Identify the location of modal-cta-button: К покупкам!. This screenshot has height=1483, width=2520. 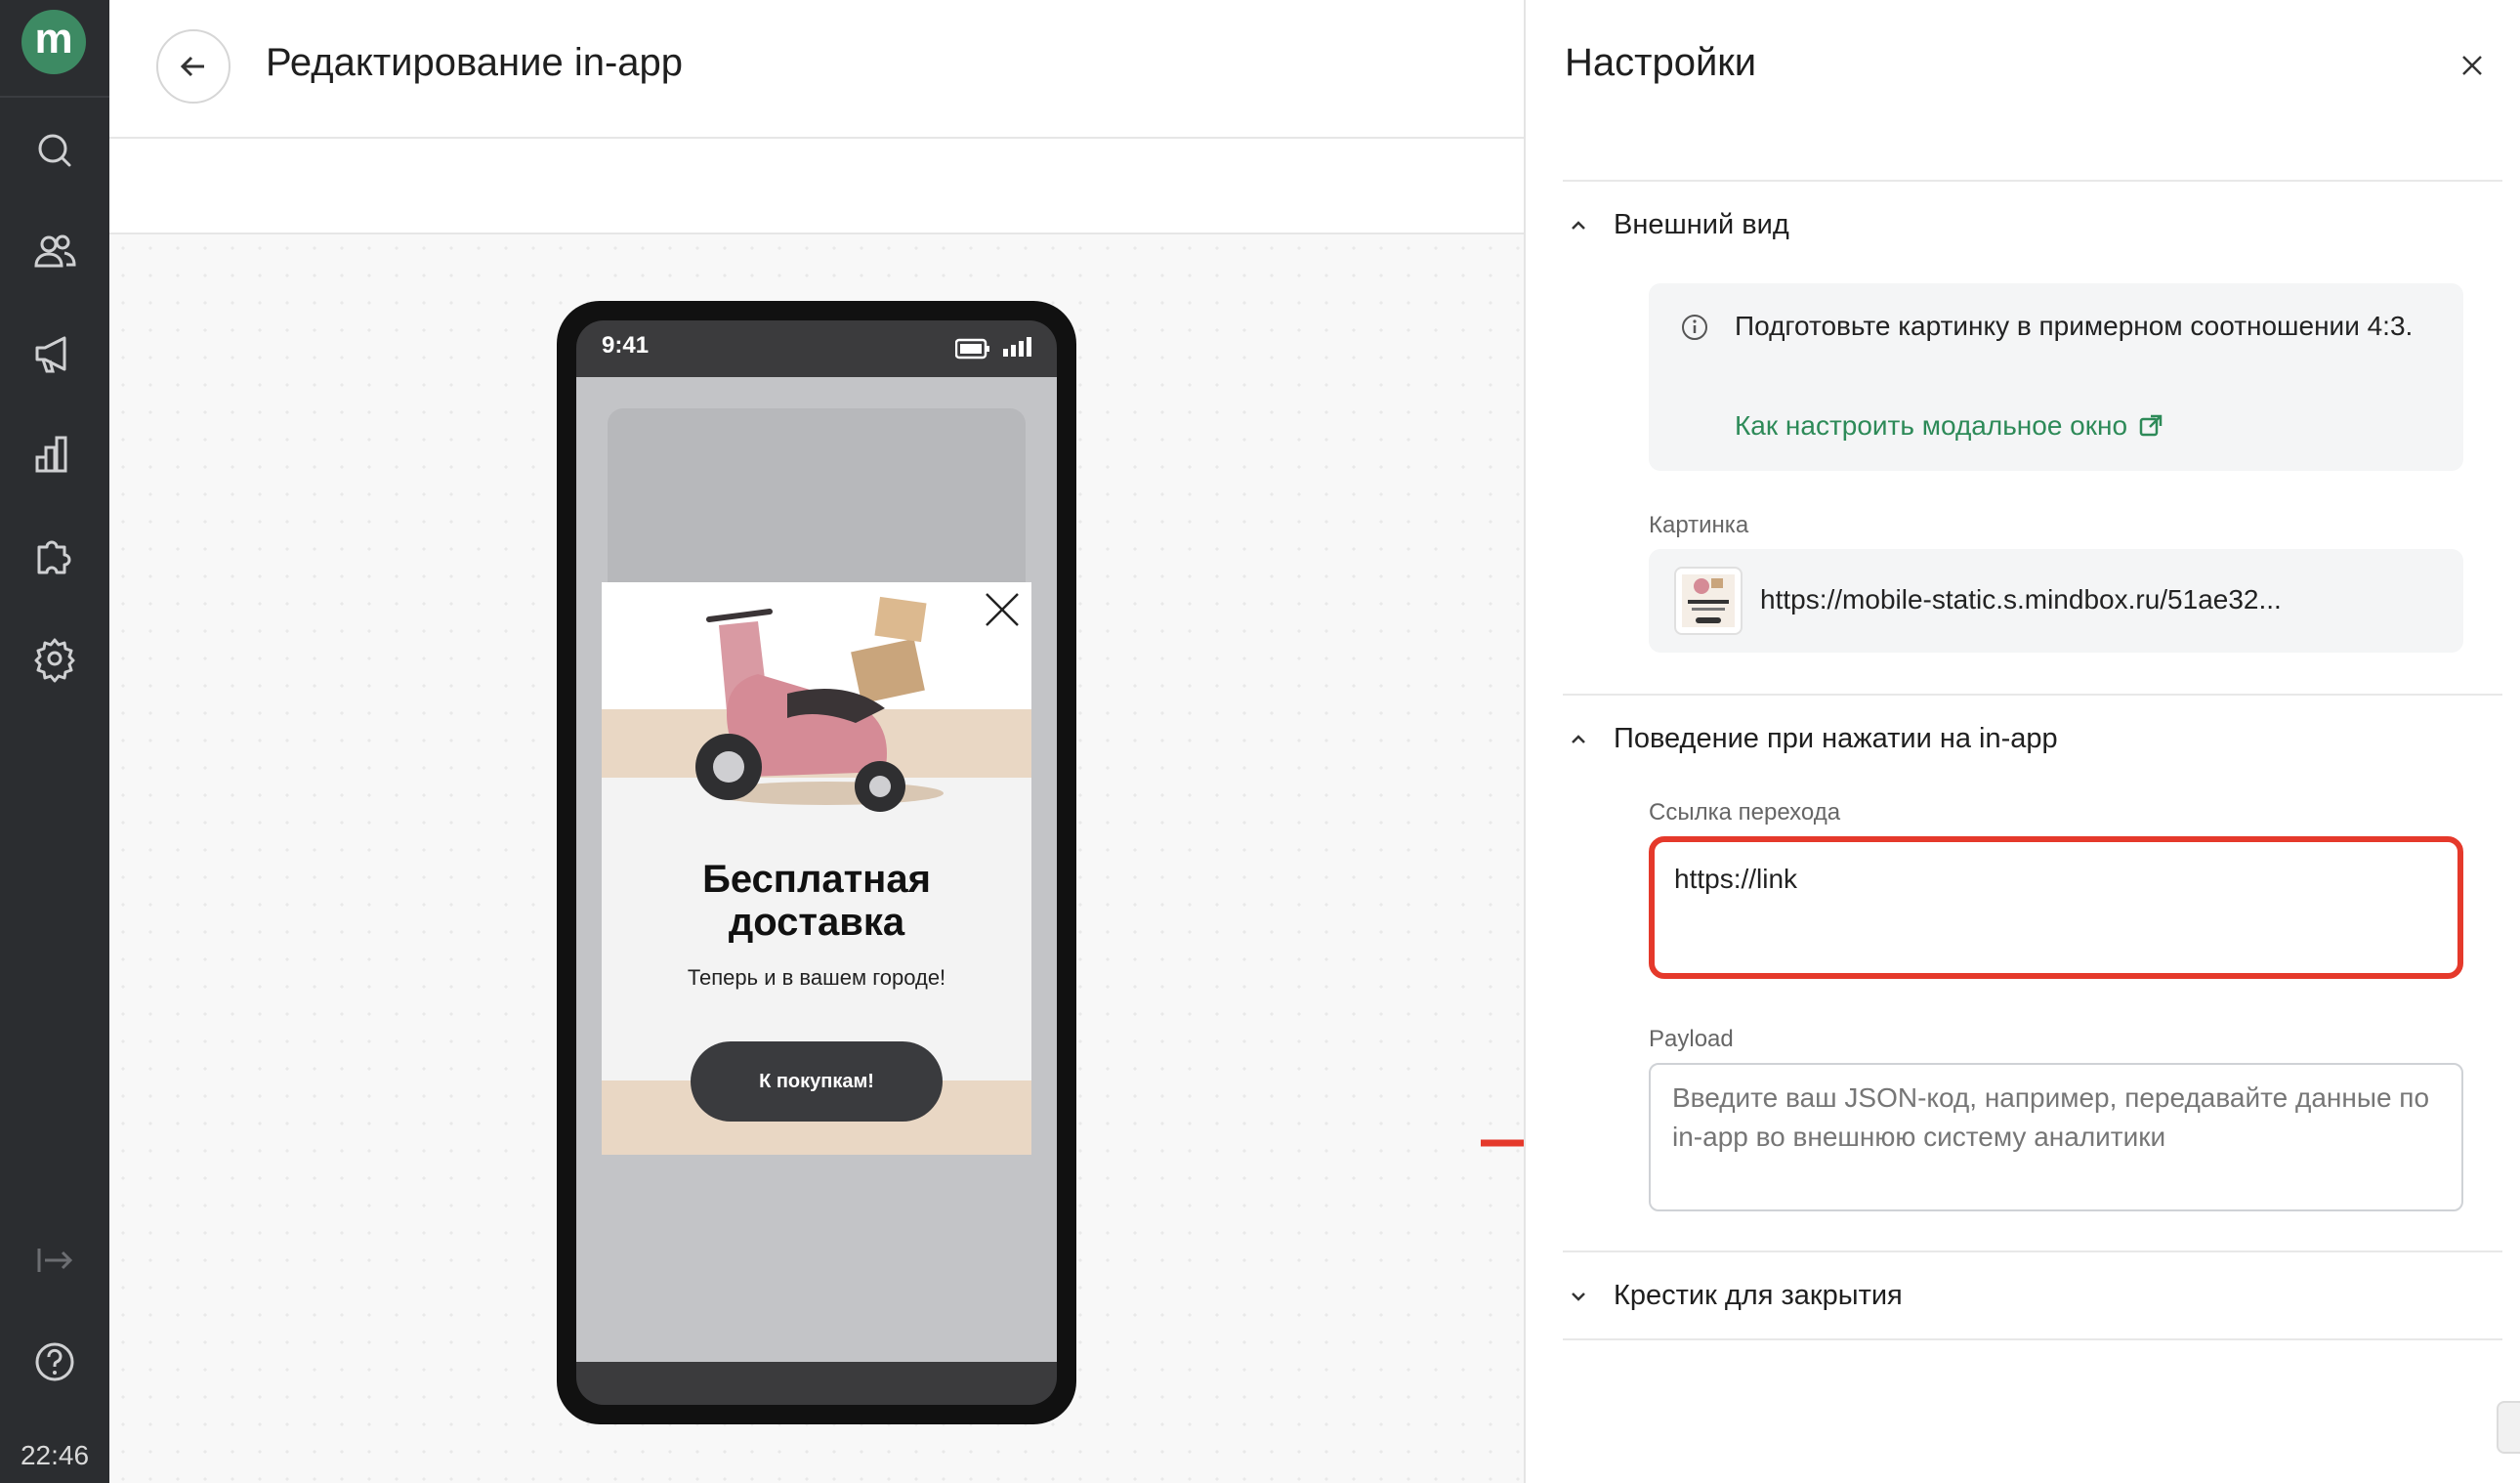
(817, 1081).